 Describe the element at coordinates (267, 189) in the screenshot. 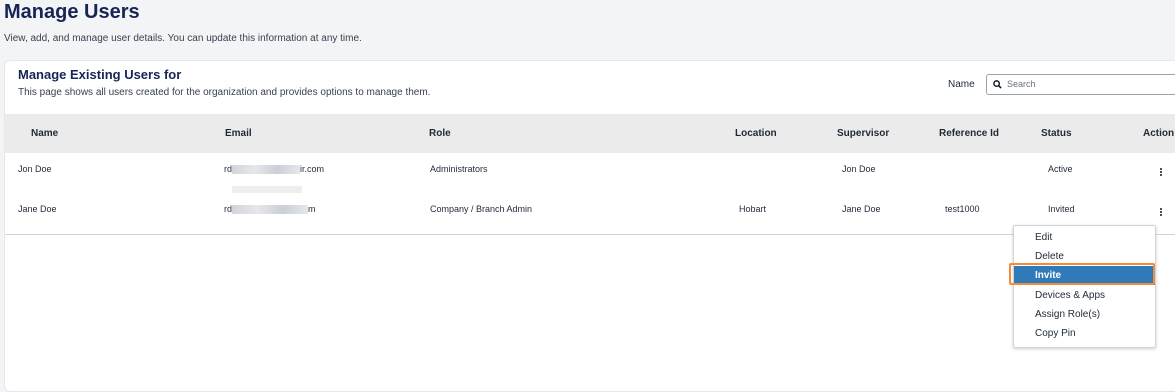

I see `redacted-area` at that location.